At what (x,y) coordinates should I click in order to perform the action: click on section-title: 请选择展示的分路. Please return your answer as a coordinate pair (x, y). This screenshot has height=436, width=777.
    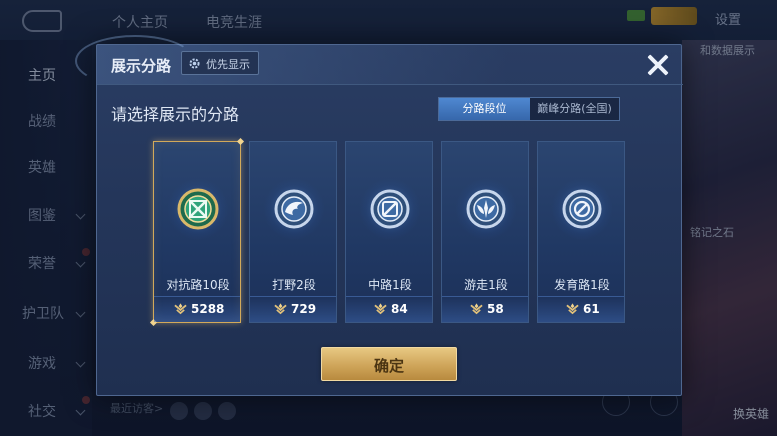
    Looking at the image, I should click on (175, 114).